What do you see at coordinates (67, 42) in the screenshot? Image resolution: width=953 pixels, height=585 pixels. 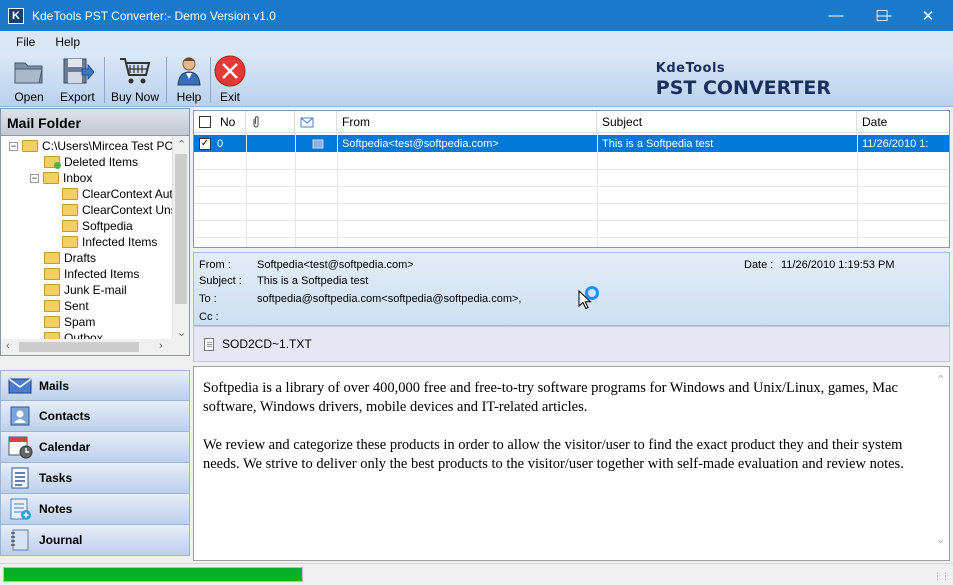 I see `menu-help: Help` at bounding box center [67, 42].